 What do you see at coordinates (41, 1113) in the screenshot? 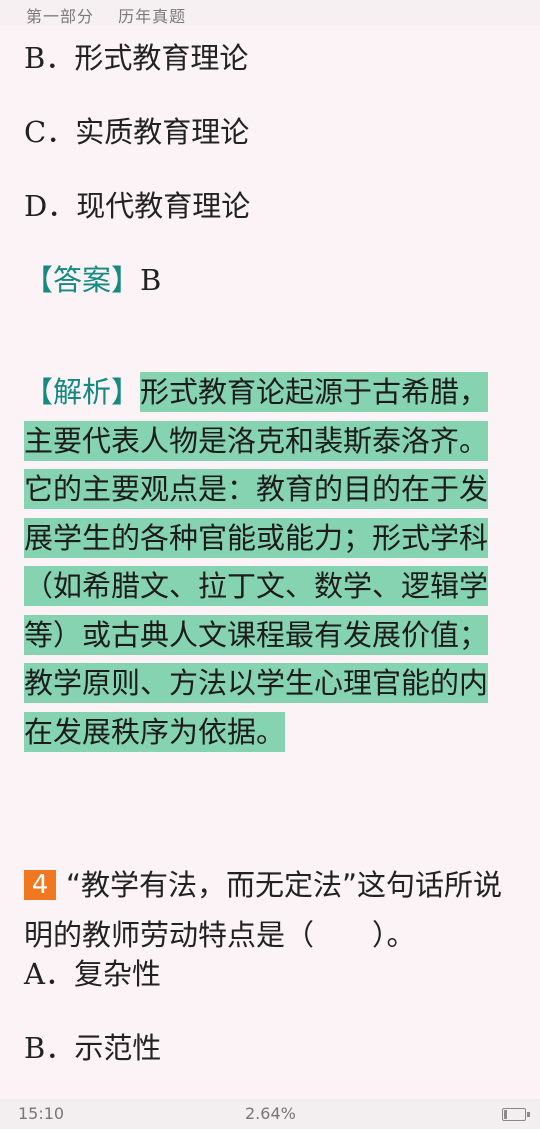
I see `clock: 15:10` at bounding box center [41, 1113].